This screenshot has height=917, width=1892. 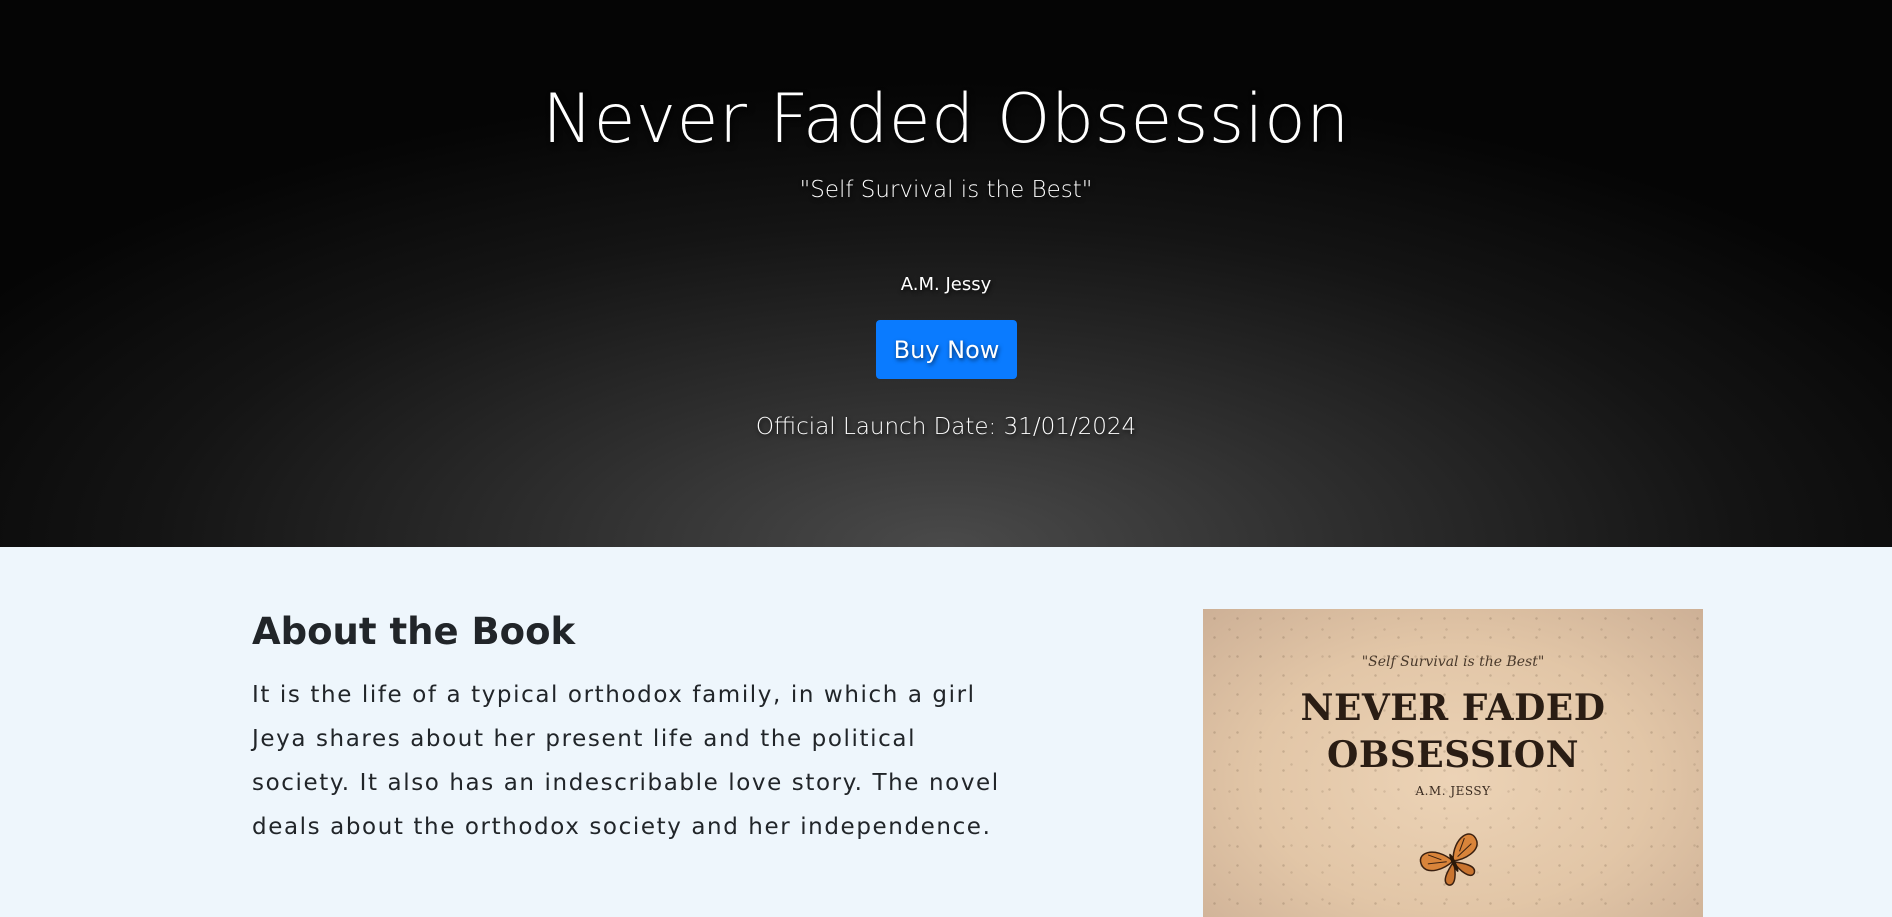 I want to click on about-heading: About the Book, so click(x=414, y=631).